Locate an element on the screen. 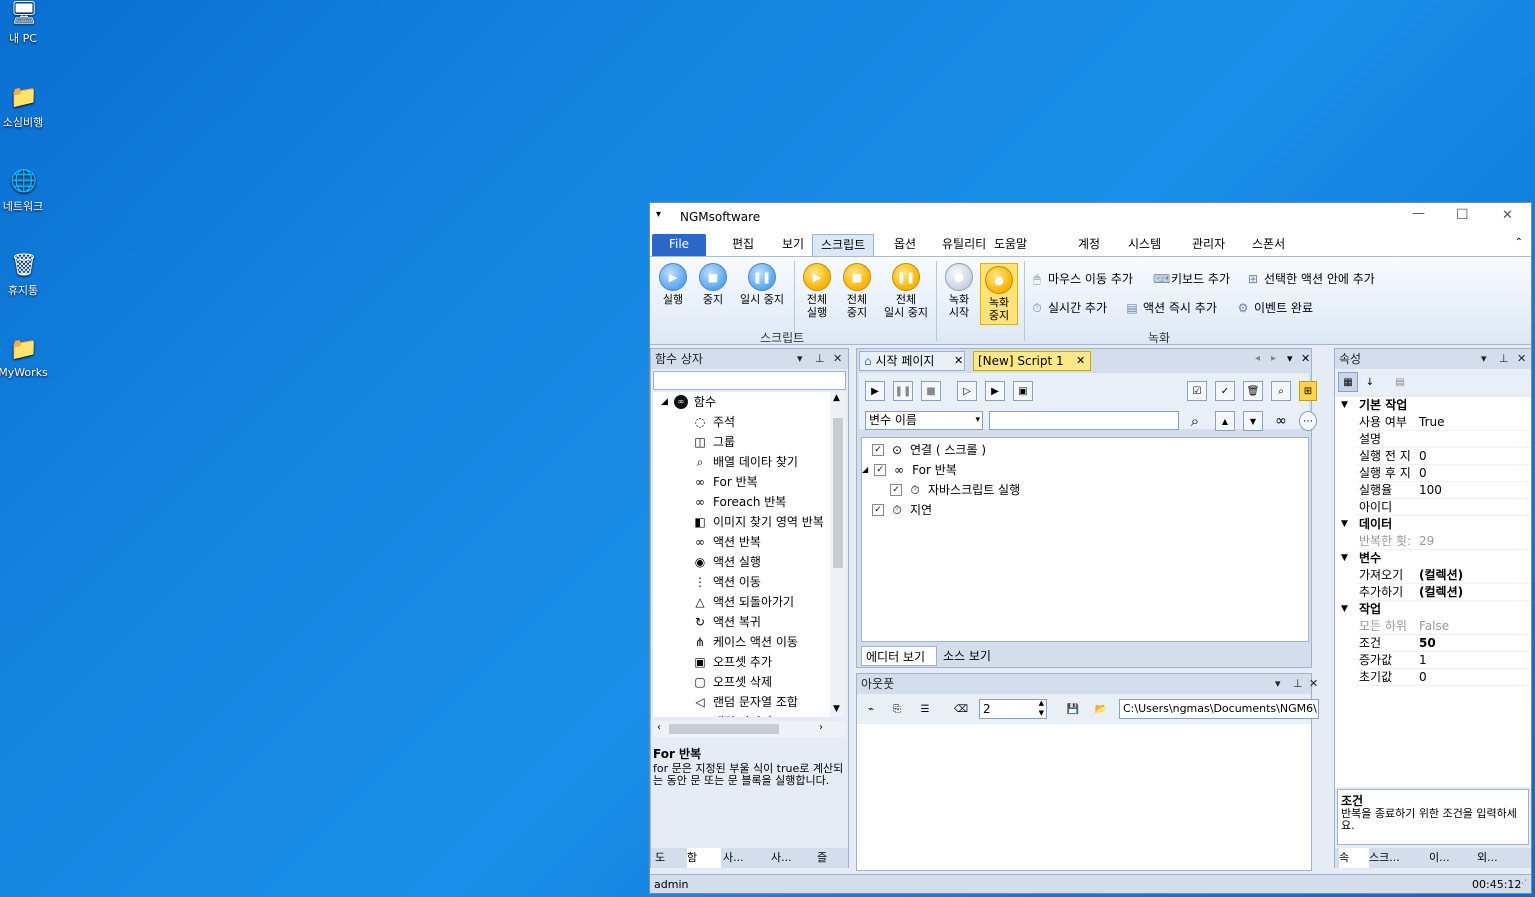 Image resolution: width=1535 pixels, height=897 pixels. function-search-input is located at coordinates (749, 380).